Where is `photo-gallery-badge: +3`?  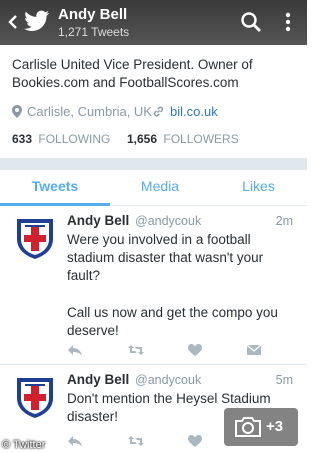 photo-gallery-badge: +3 is located at coordinates (261, 427).